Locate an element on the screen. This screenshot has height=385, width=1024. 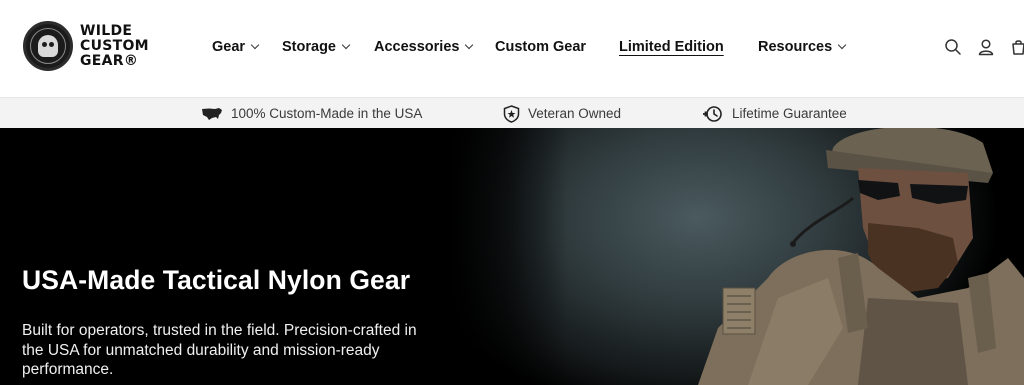
usp-text: Lifetime Guarantee is located at coordinates (789, 113).